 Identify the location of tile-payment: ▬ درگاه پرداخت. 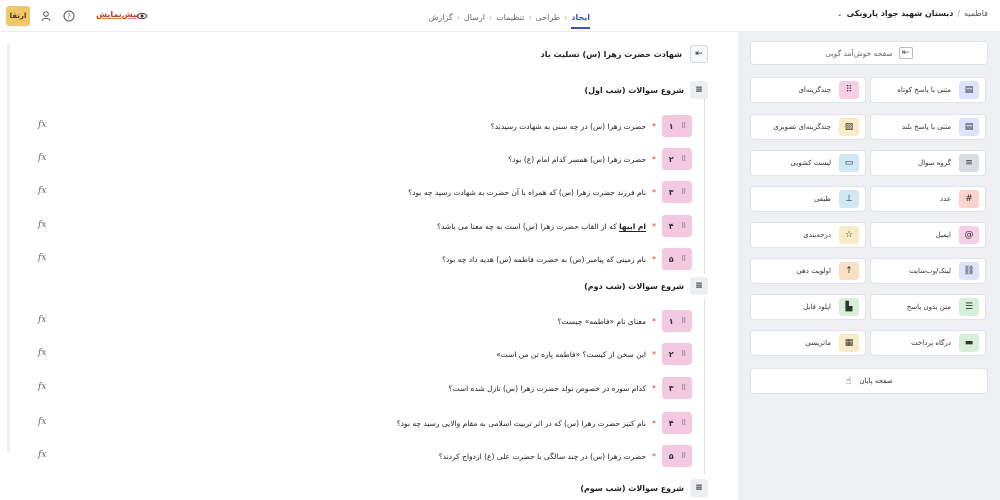
(928, 343).